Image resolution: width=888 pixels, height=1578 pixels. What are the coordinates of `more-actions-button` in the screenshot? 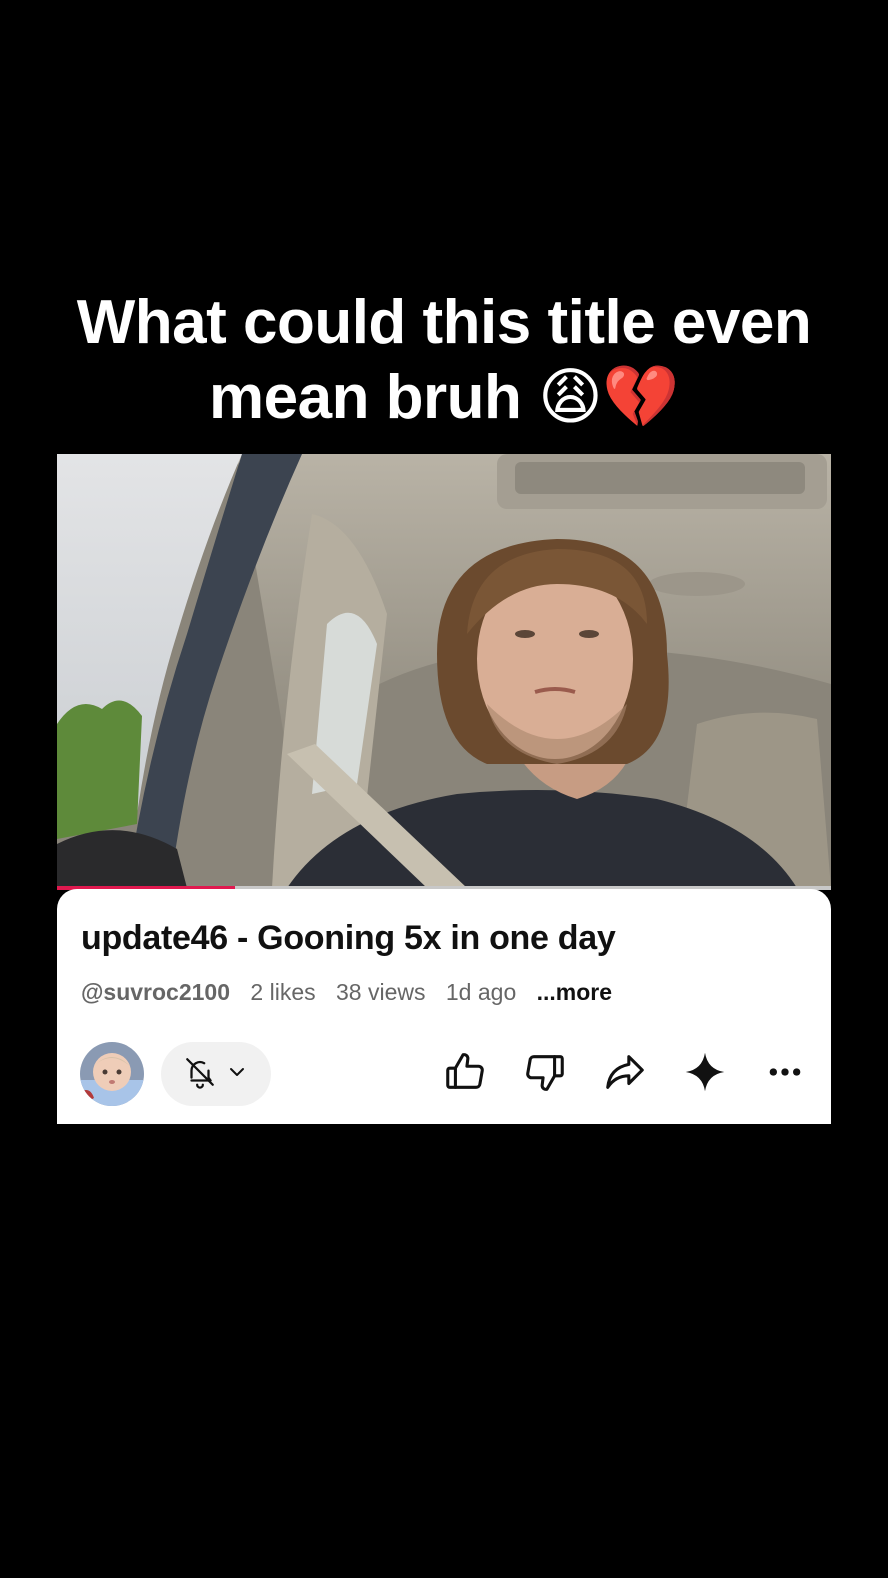 It's located at (785, 1074).